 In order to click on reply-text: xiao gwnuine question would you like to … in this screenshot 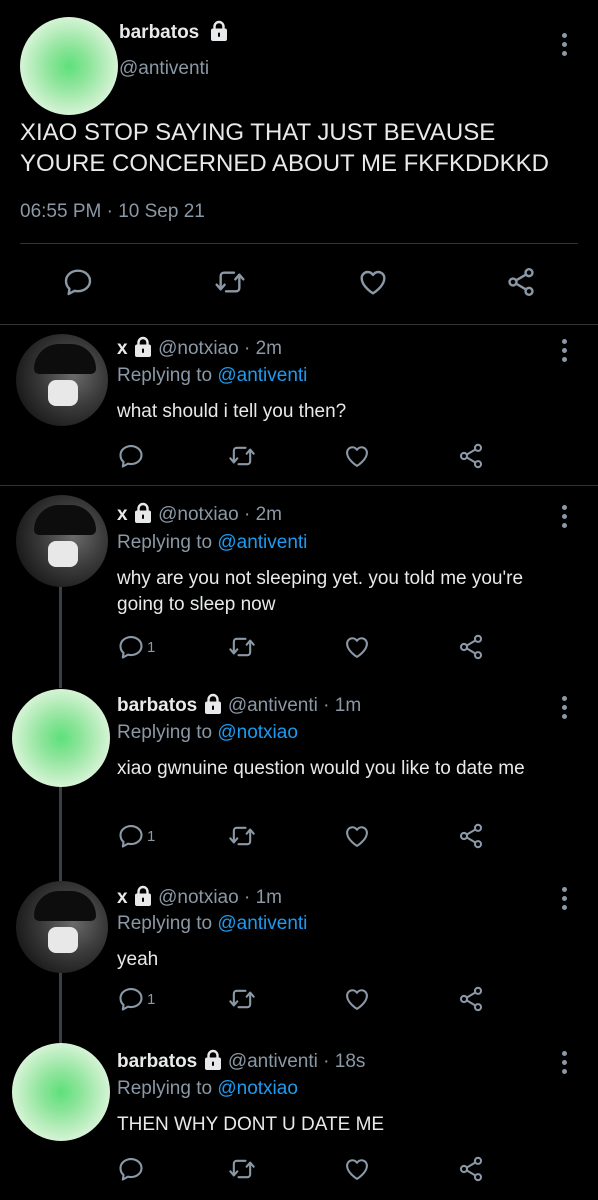, I will do `click(321, 768)`.